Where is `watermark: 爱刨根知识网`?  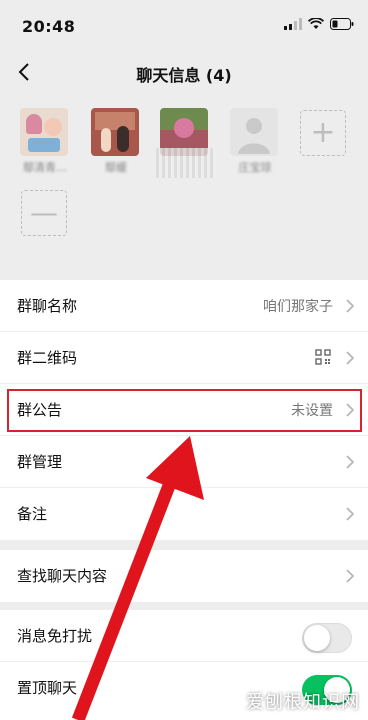 watermark: 爱刨根知识网 is located at coordinates (303, 702).